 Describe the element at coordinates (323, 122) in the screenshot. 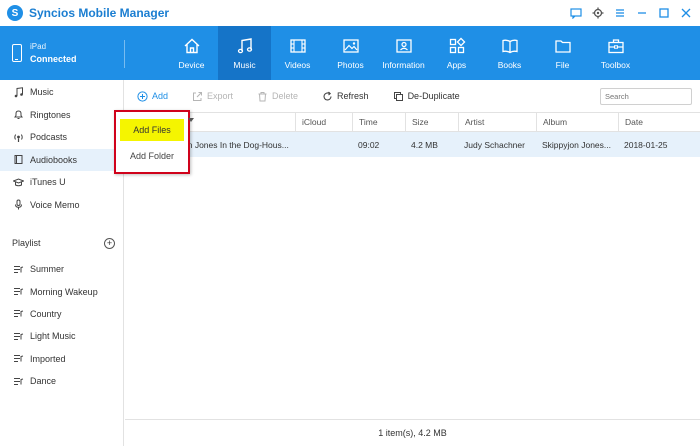

I see `column-header-icloud: iCloud` at that location.